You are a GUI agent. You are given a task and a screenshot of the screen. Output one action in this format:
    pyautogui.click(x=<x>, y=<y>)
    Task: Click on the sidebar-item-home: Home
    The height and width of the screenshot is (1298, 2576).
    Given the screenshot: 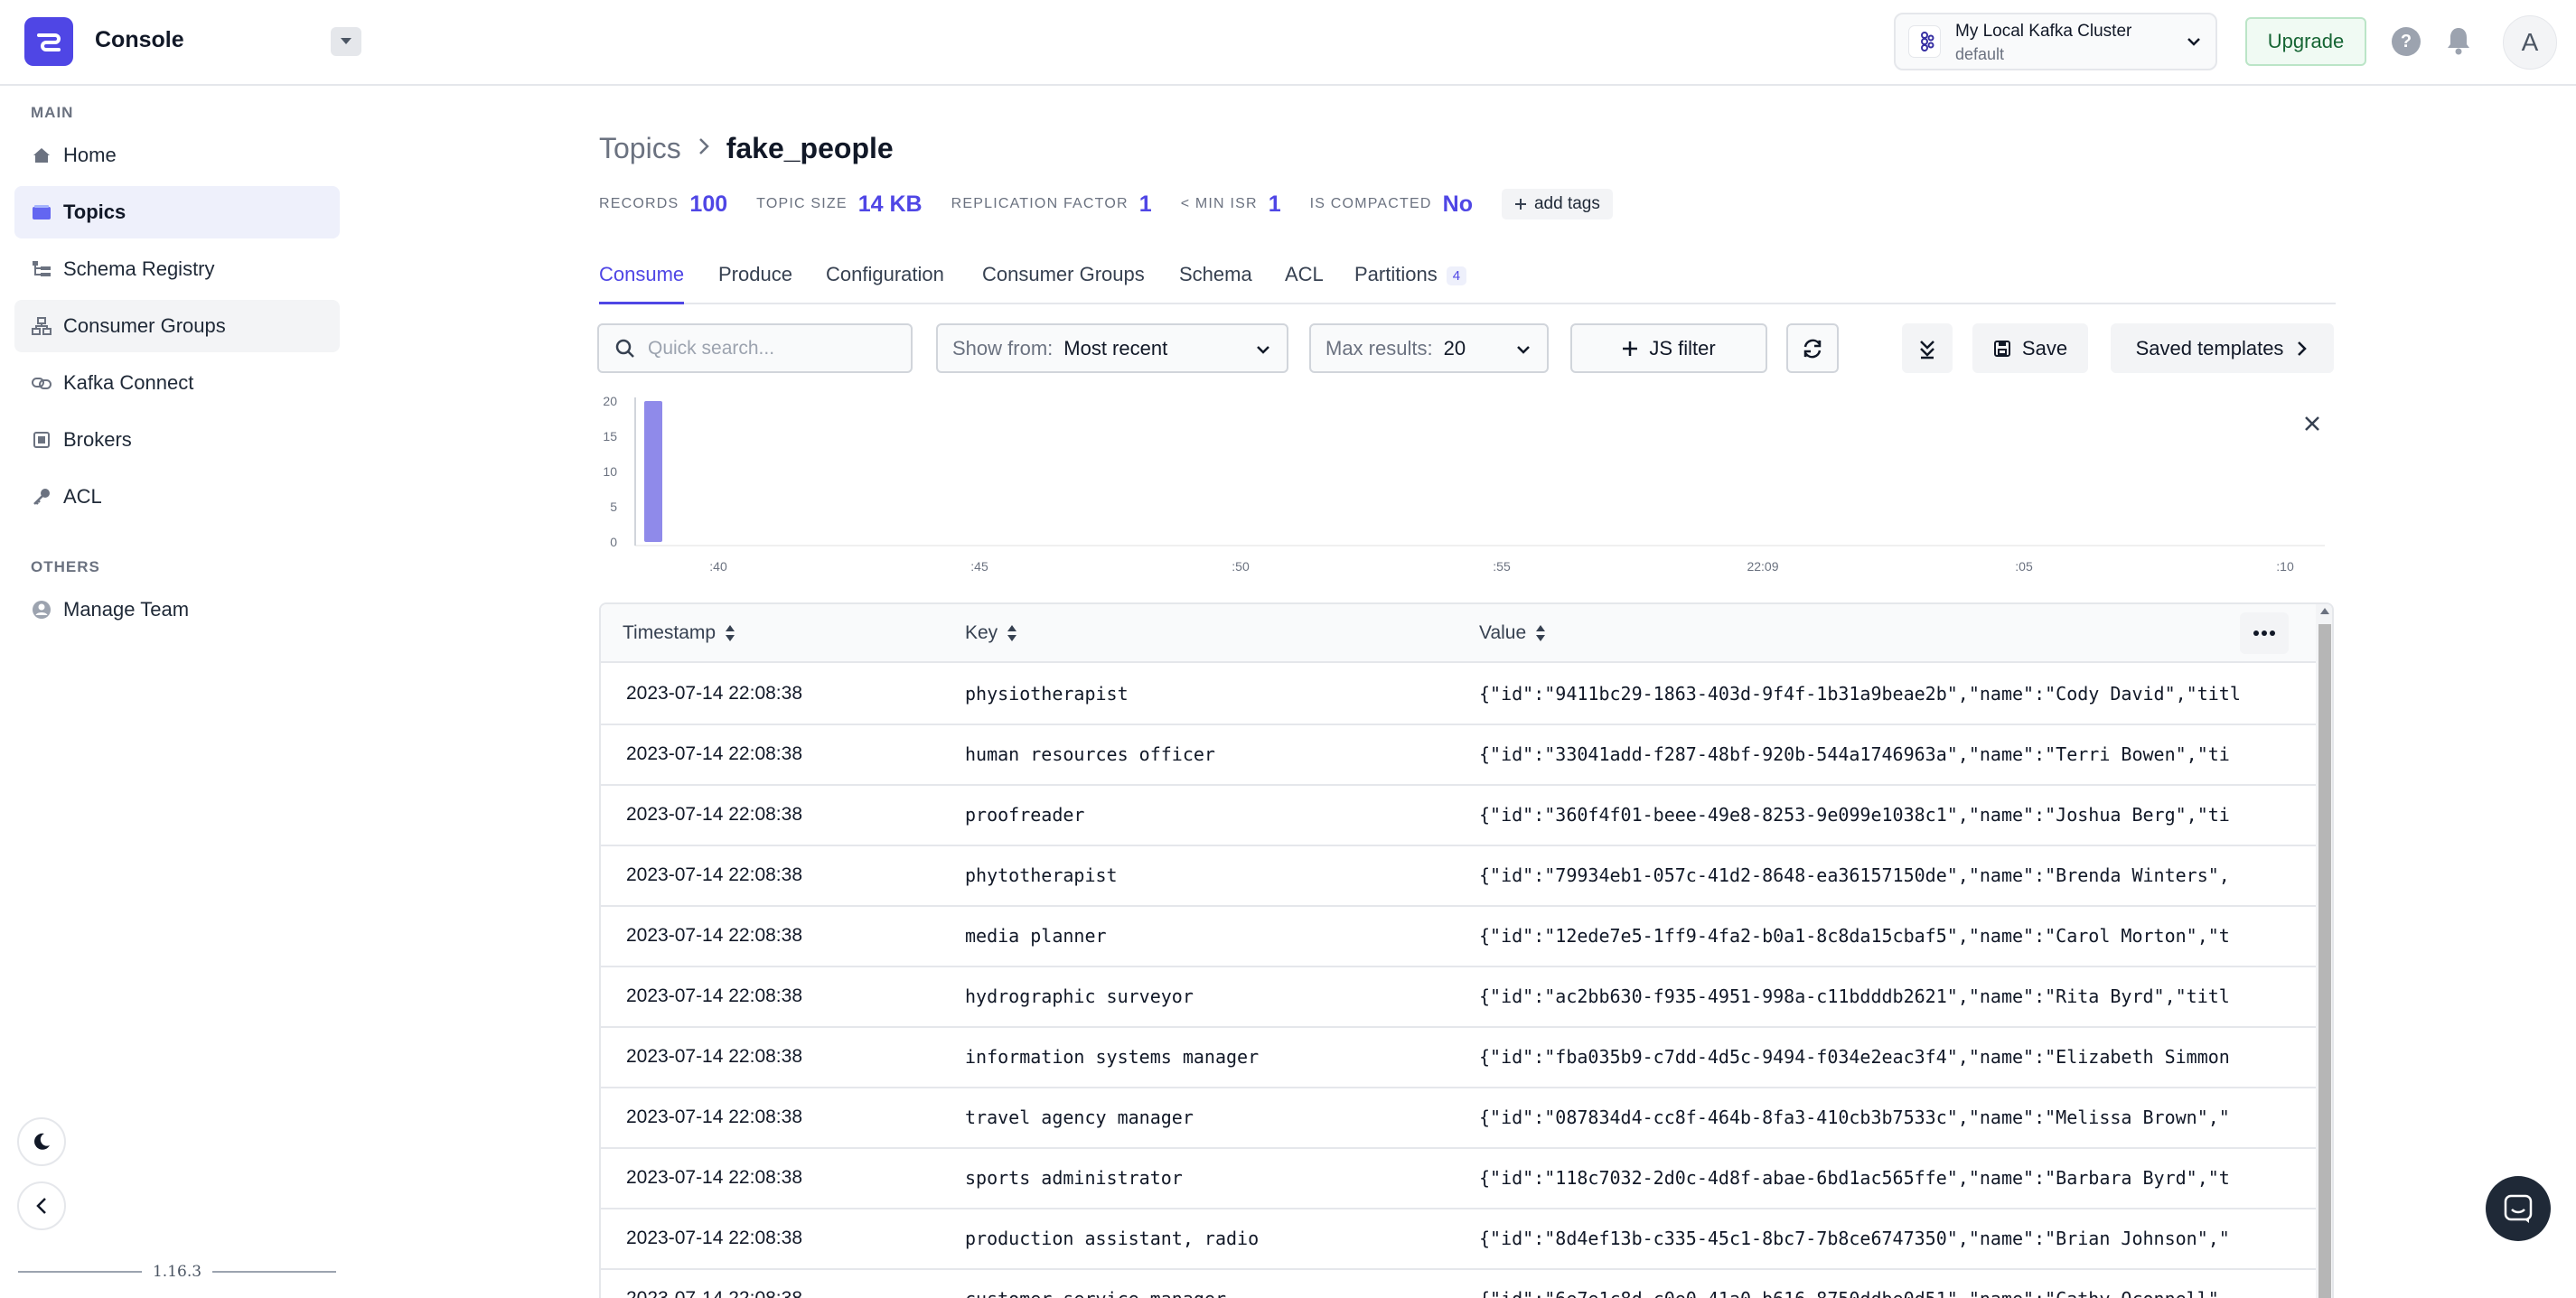 What is the action you would take?
    pyautogui.click(x=177, y=155)
    